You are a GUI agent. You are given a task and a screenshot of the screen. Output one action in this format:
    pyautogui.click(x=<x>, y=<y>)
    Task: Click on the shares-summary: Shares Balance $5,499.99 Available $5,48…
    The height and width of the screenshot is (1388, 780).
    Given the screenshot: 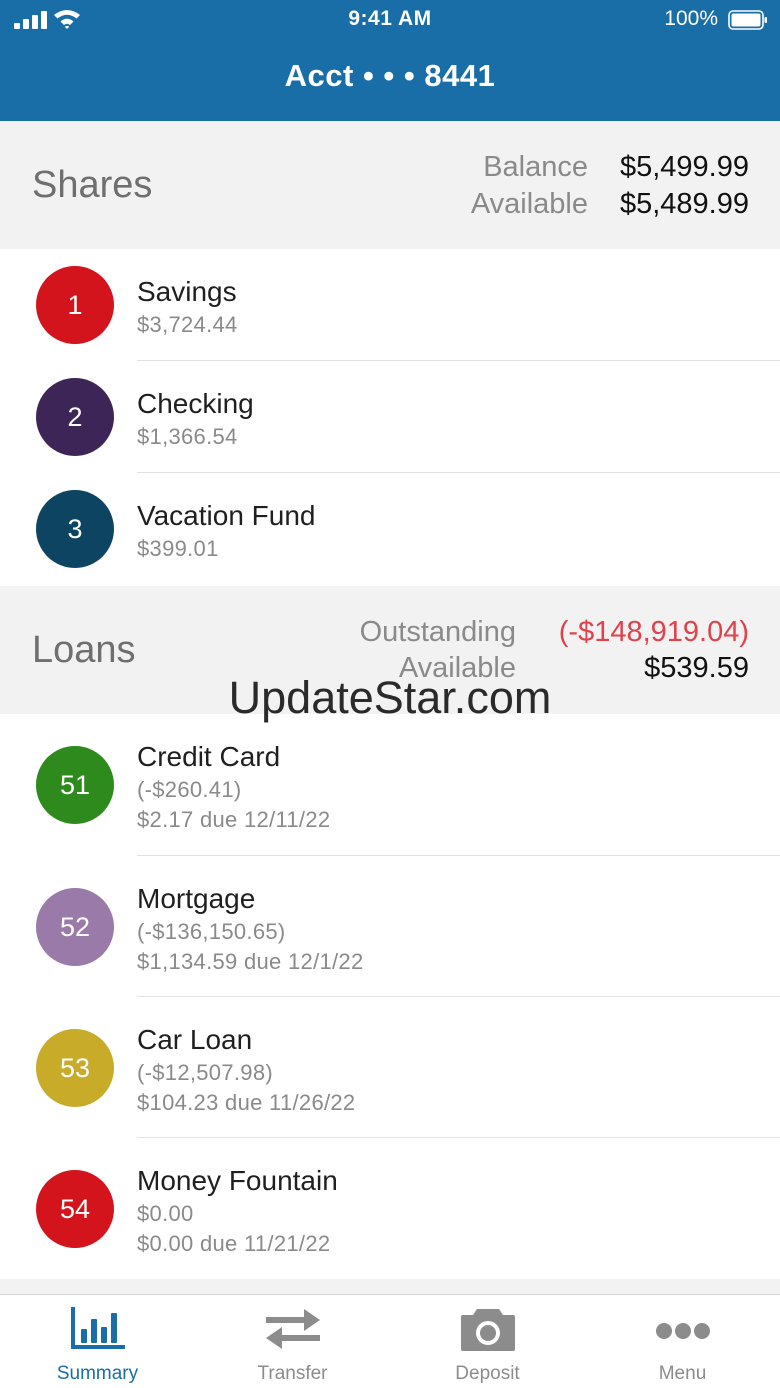 What is the action you would take?
    pyautogui.click(x=390, y=185)
    